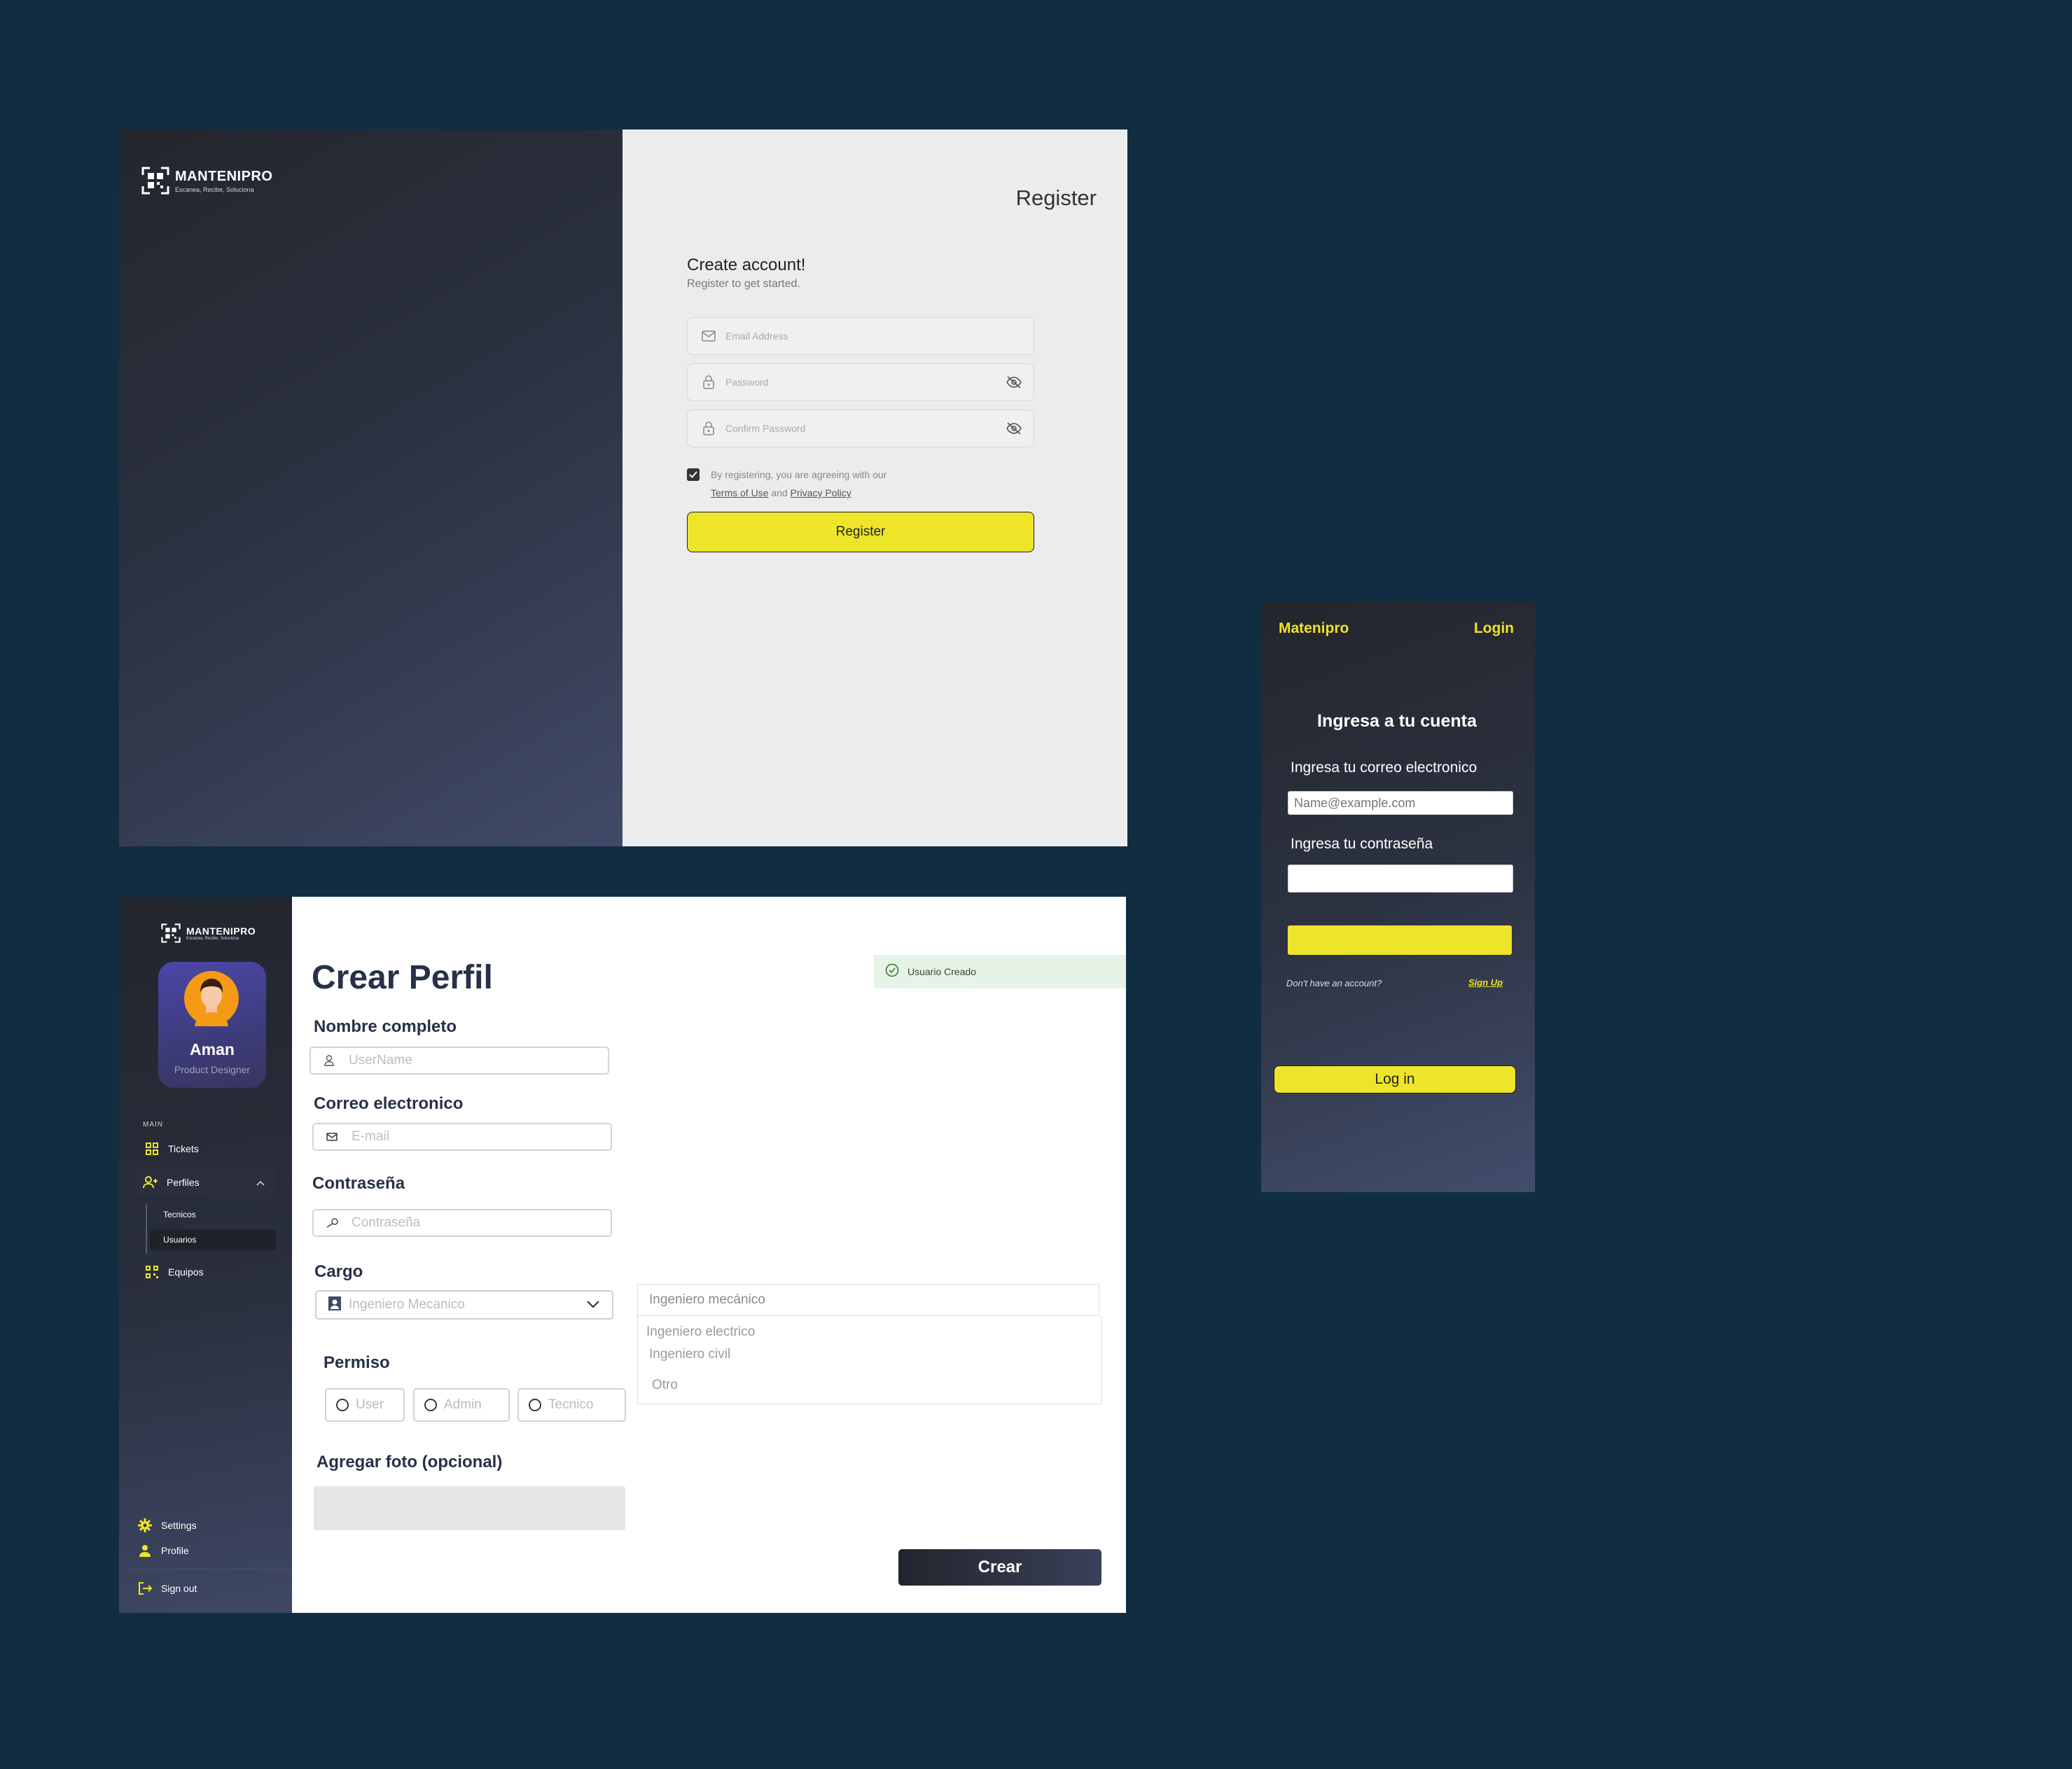  What do you see at coordinates (865, 428) in the screenshot?
I see `confirm-password-input` at bounding box center [865, 428].